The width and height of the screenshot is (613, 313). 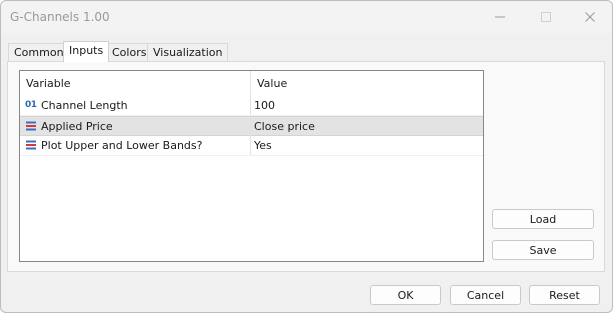 I want to click on variable-cell: 01 Channel Length, so click(x=135, y=105).